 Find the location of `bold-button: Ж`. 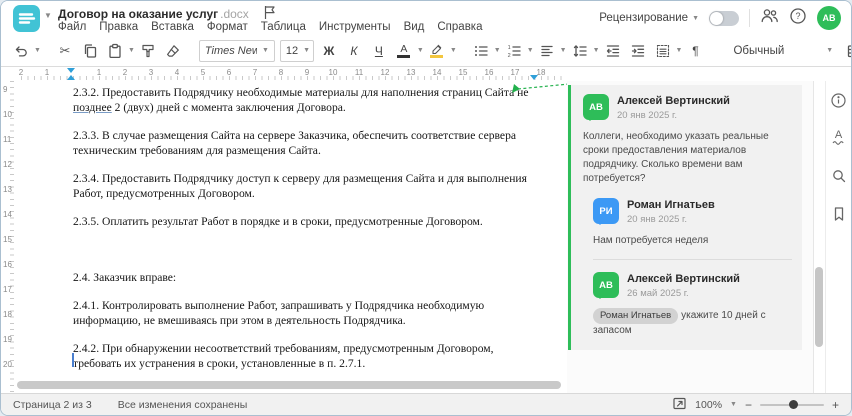

bold-button: Ж is located at coordinates (329, 51).